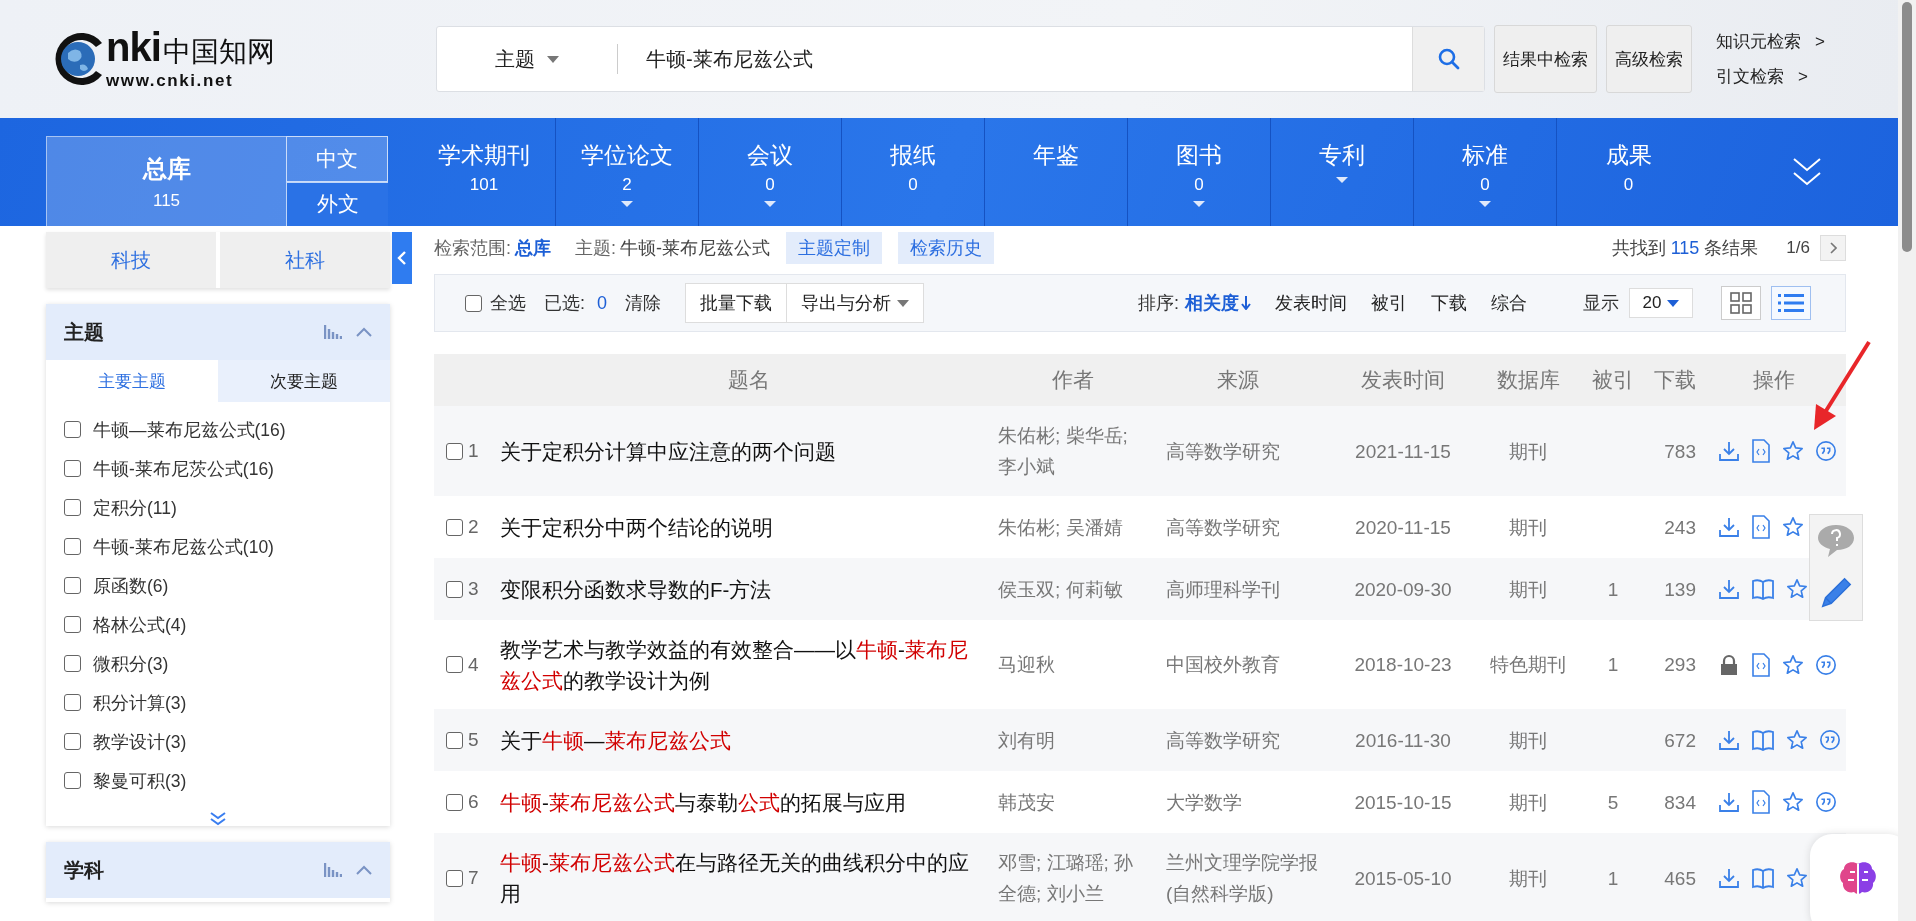 The height and width of the screenshot is (921, 1916). I want to click on assistant-button, so click(1854, 877).